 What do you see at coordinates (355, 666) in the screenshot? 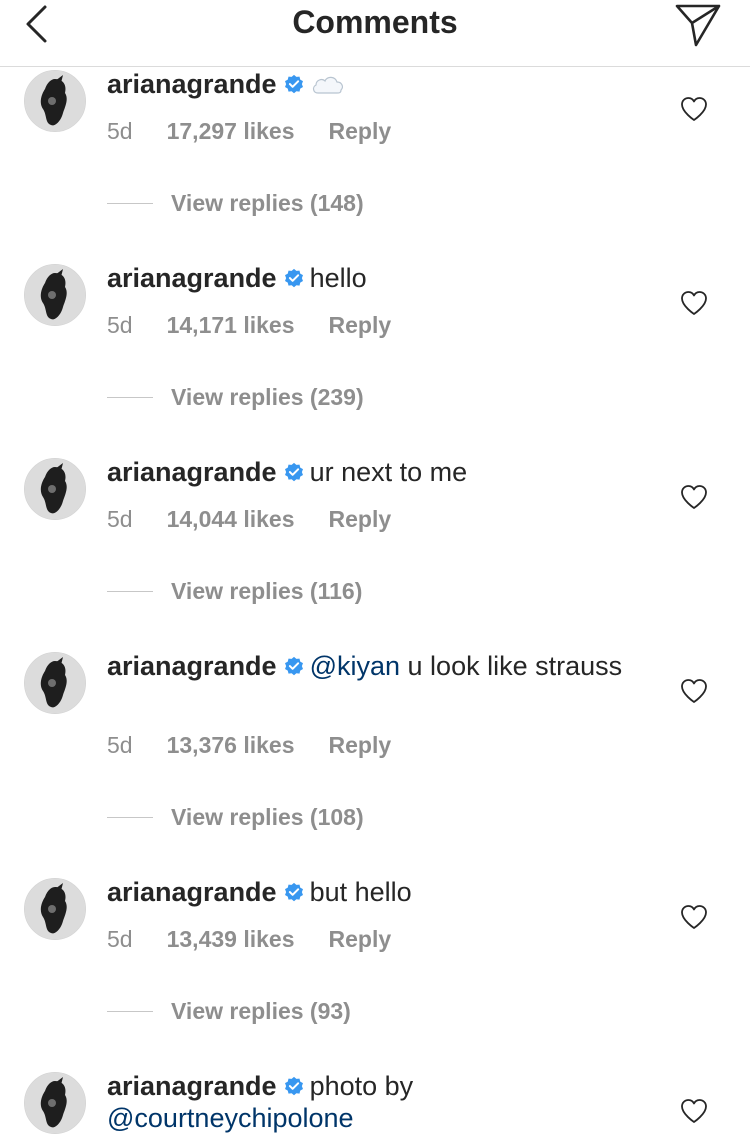
I see `mention-link: @kiyan` at bounding box center [355, 666].